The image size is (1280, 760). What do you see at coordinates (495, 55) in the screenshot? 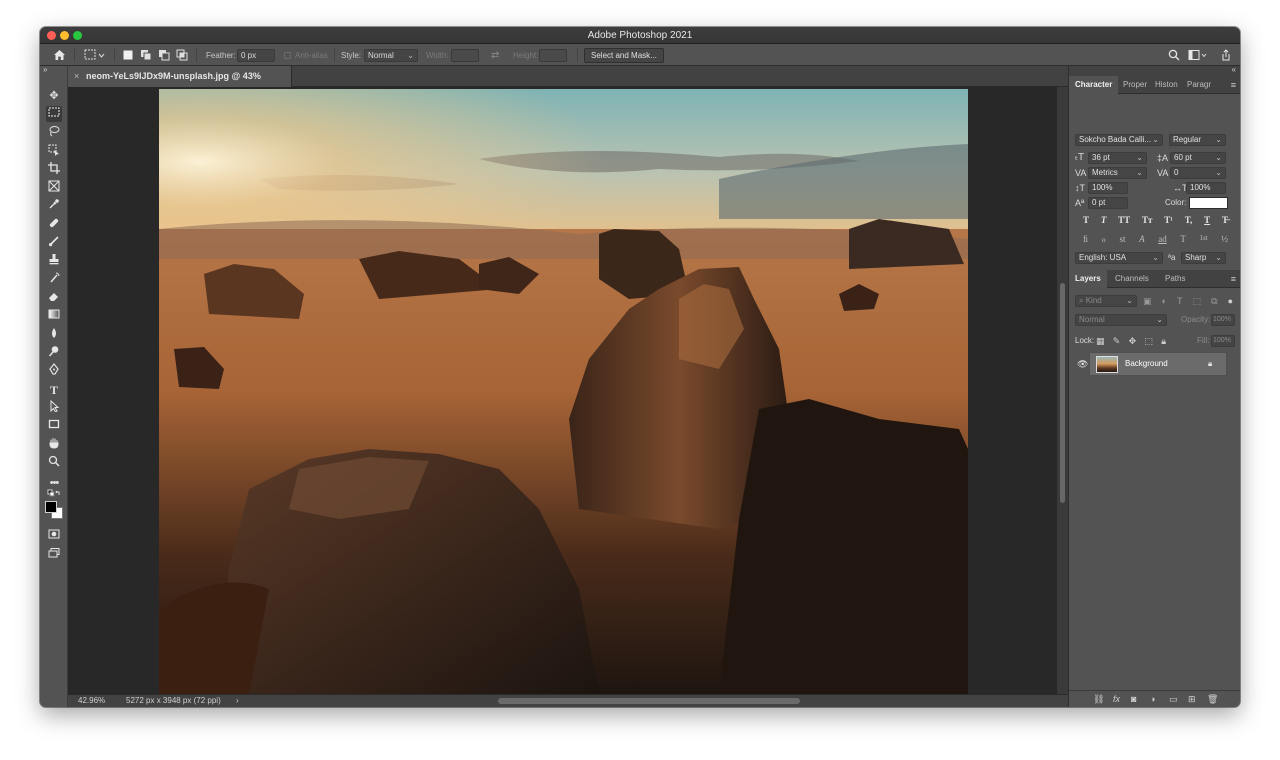
I see `swap-width-height-icon: ⇄` at bounding box center [495, 55].